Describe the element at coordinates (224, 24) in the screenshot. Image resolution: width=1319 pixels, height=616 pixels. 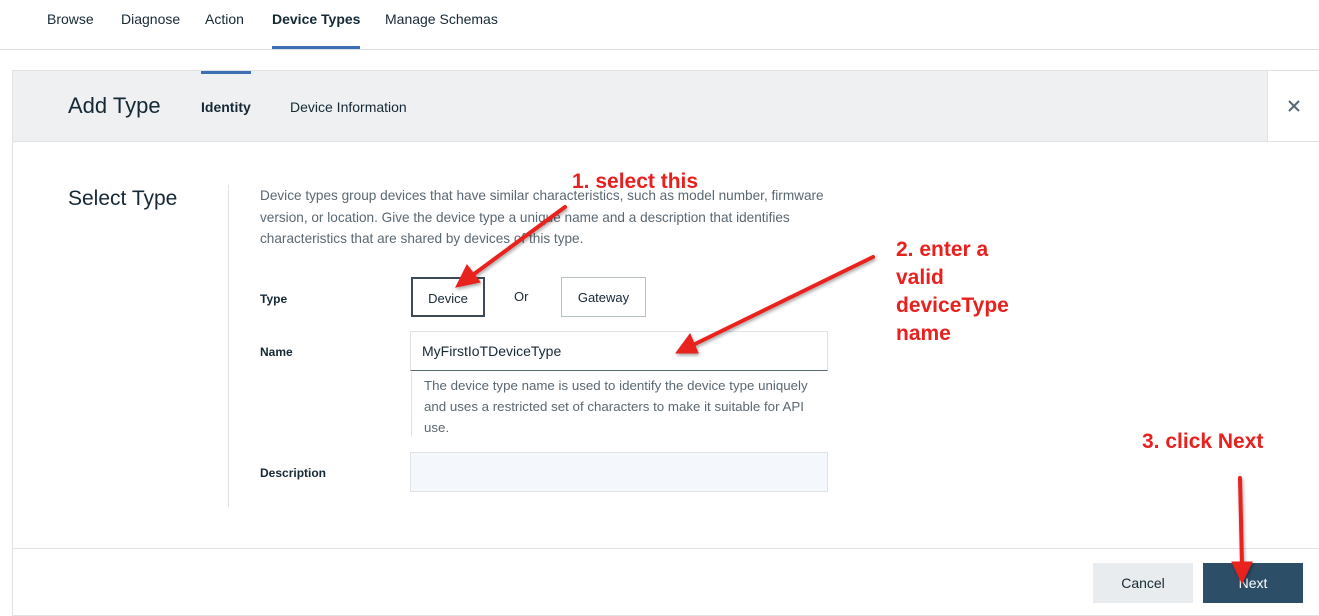
I see `tab-action: Action` at that location.